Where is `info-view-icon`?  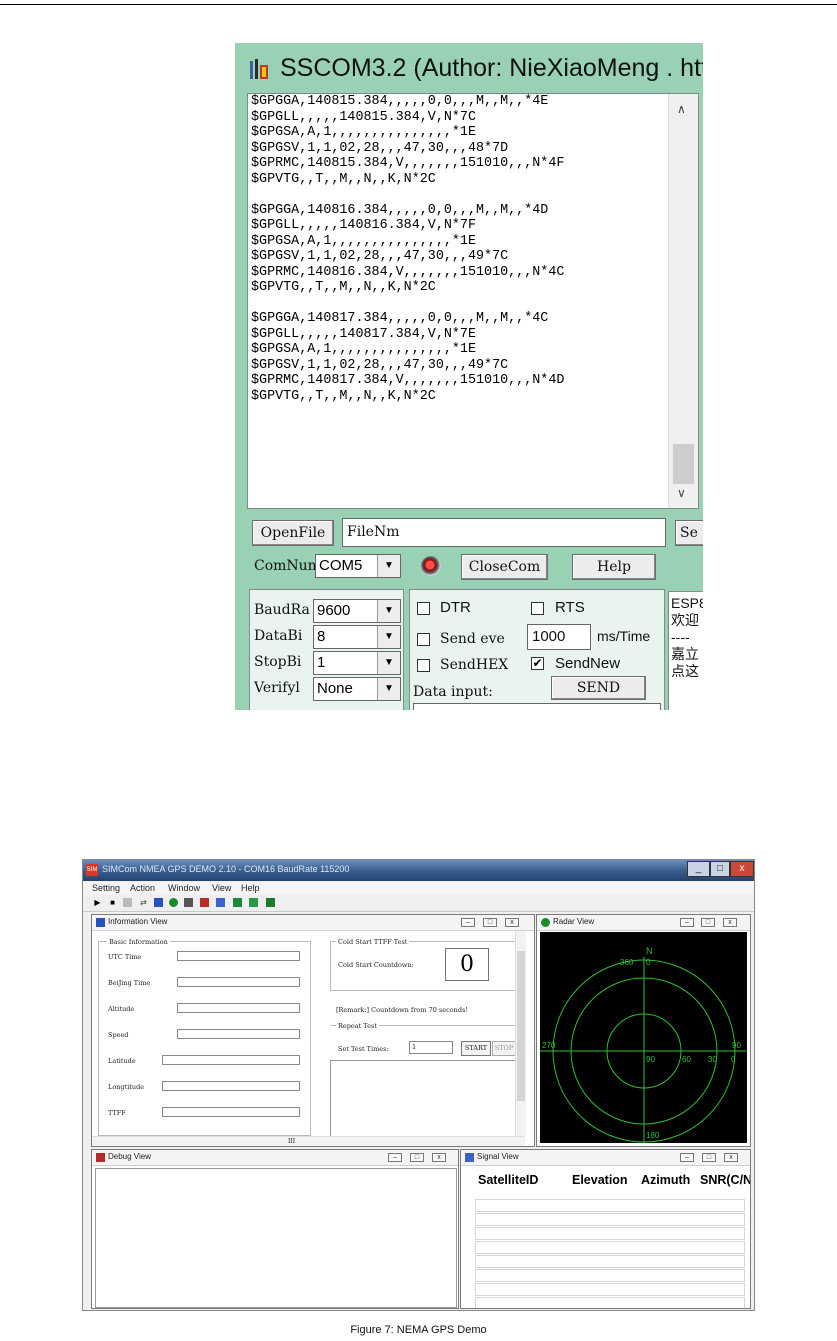 info-view-icon is located at coordinates (158, 902).